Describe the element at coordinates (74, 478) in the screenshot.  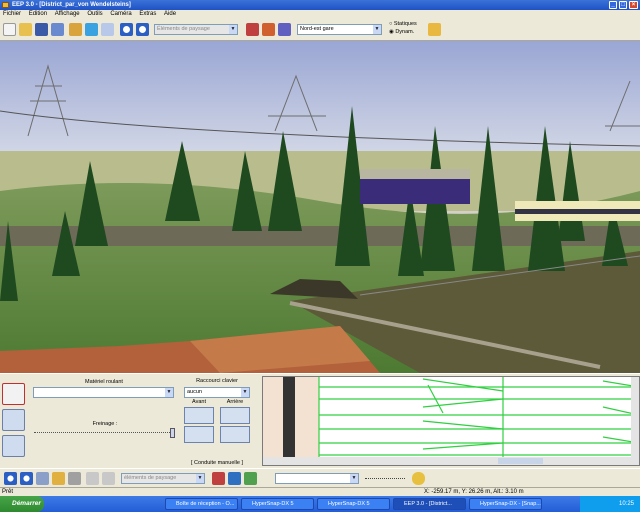
I see `cube-icon` at that location.